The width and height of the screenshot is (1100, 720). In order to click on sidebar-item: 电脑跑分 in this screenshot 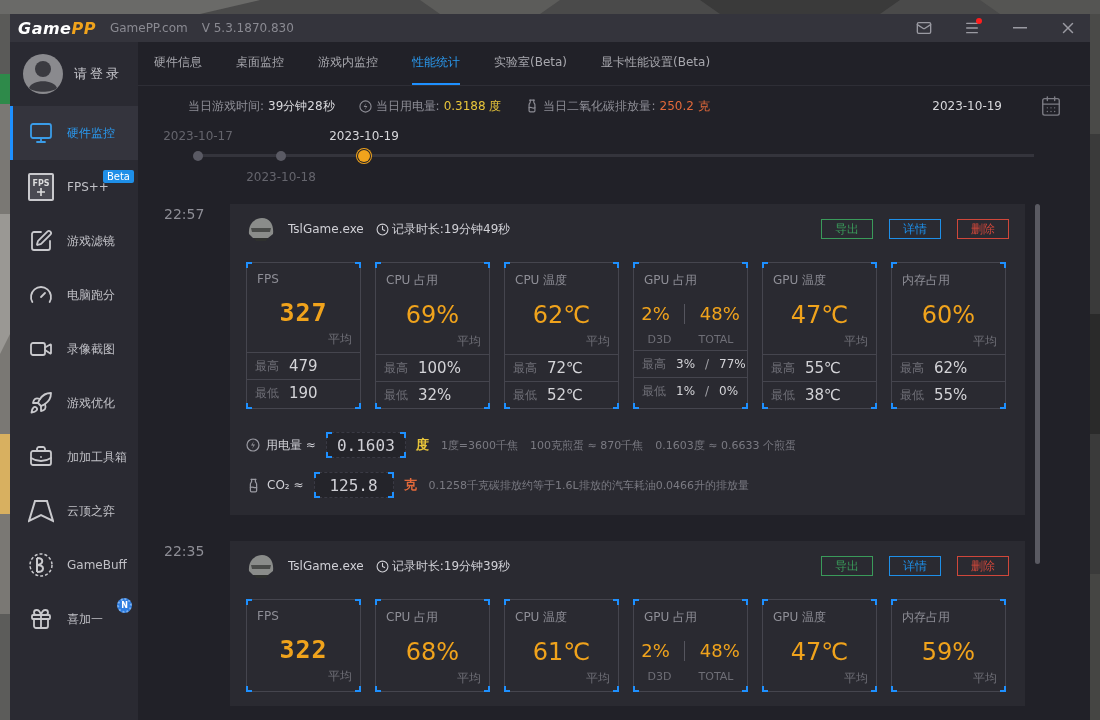, I will do `click(74, 295)`.